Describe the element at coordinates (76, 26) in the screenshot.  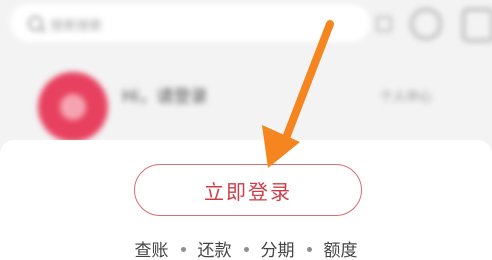
I see `search-placeholder: 搜索搜索` at that location.